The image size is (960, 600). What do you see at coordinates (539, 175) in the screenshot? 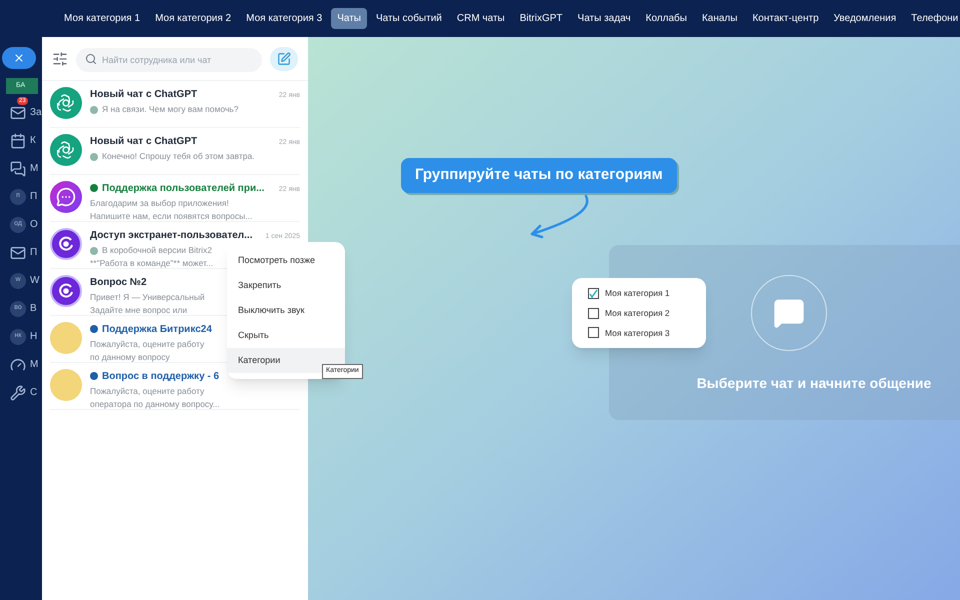
I see `callout-banner: Группируйте чаты по категориям` at bounding box center [539, 175].